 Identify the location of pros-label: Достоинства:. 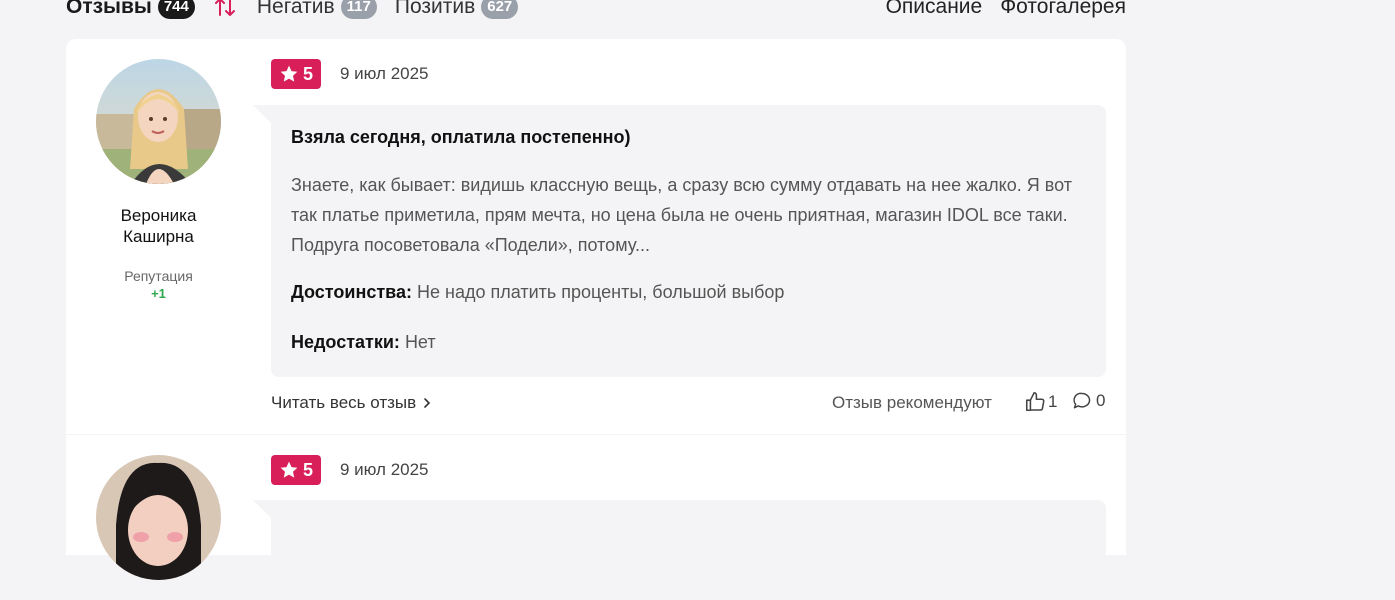
(351, 292).